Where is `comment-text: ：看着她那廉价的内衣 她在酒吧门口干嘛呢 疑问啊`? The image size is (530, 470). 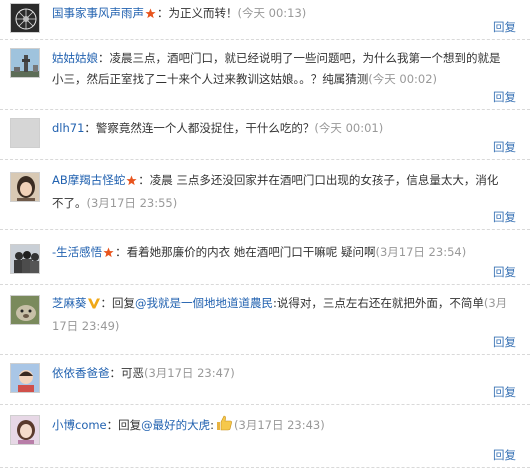 comment-text: ：看着她那廉价的内衣 她在酒吧门口干嘛呢 疑问啊 is located at coordinates (245, 252).